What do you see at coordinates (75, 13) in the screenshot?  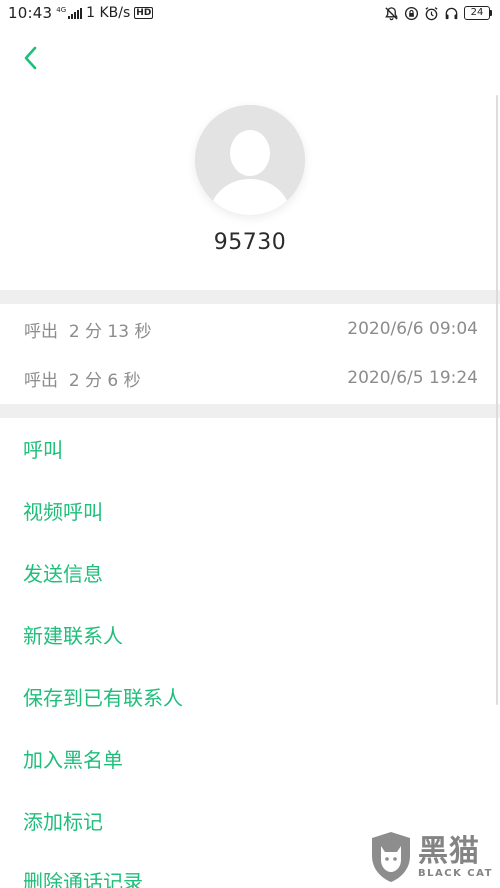 I see `signal-icon` at bounding box center [75, 13].